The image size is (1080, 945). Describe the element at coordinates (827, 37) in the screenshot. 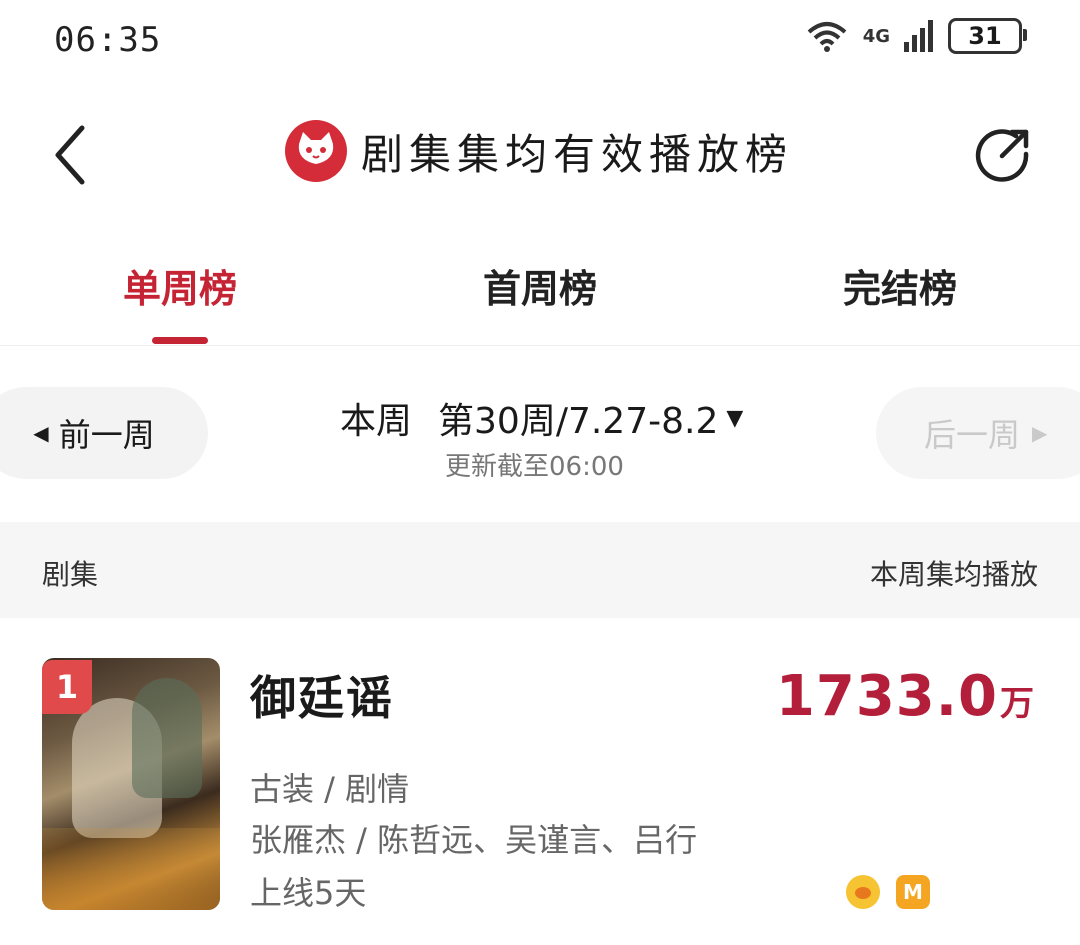

I see `wifi-icon` at that location.